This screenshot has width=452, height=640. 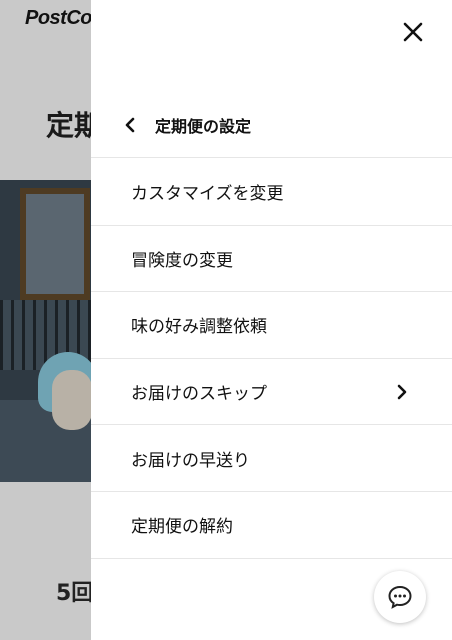 I want to click on menu-item-label: お届けの早送り, so click(x=190, y=460).